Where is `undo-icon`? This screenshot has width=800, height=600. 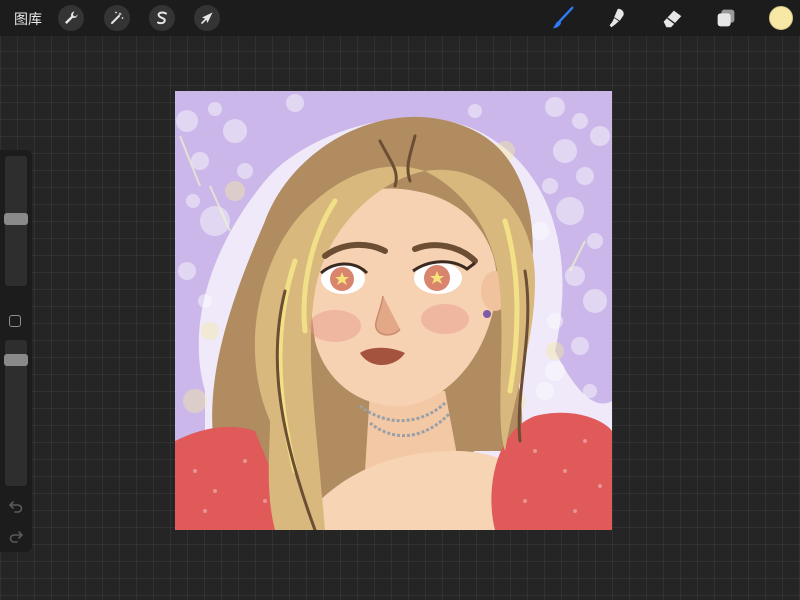 undo-icon is located at coordinates (16, 506).